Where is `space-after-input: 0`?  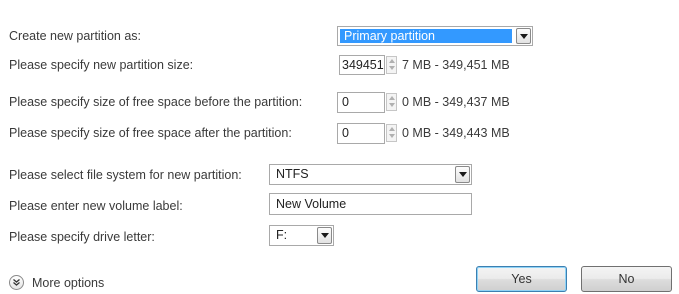 space-after-input: 0 is located at coordinates (361, 133).